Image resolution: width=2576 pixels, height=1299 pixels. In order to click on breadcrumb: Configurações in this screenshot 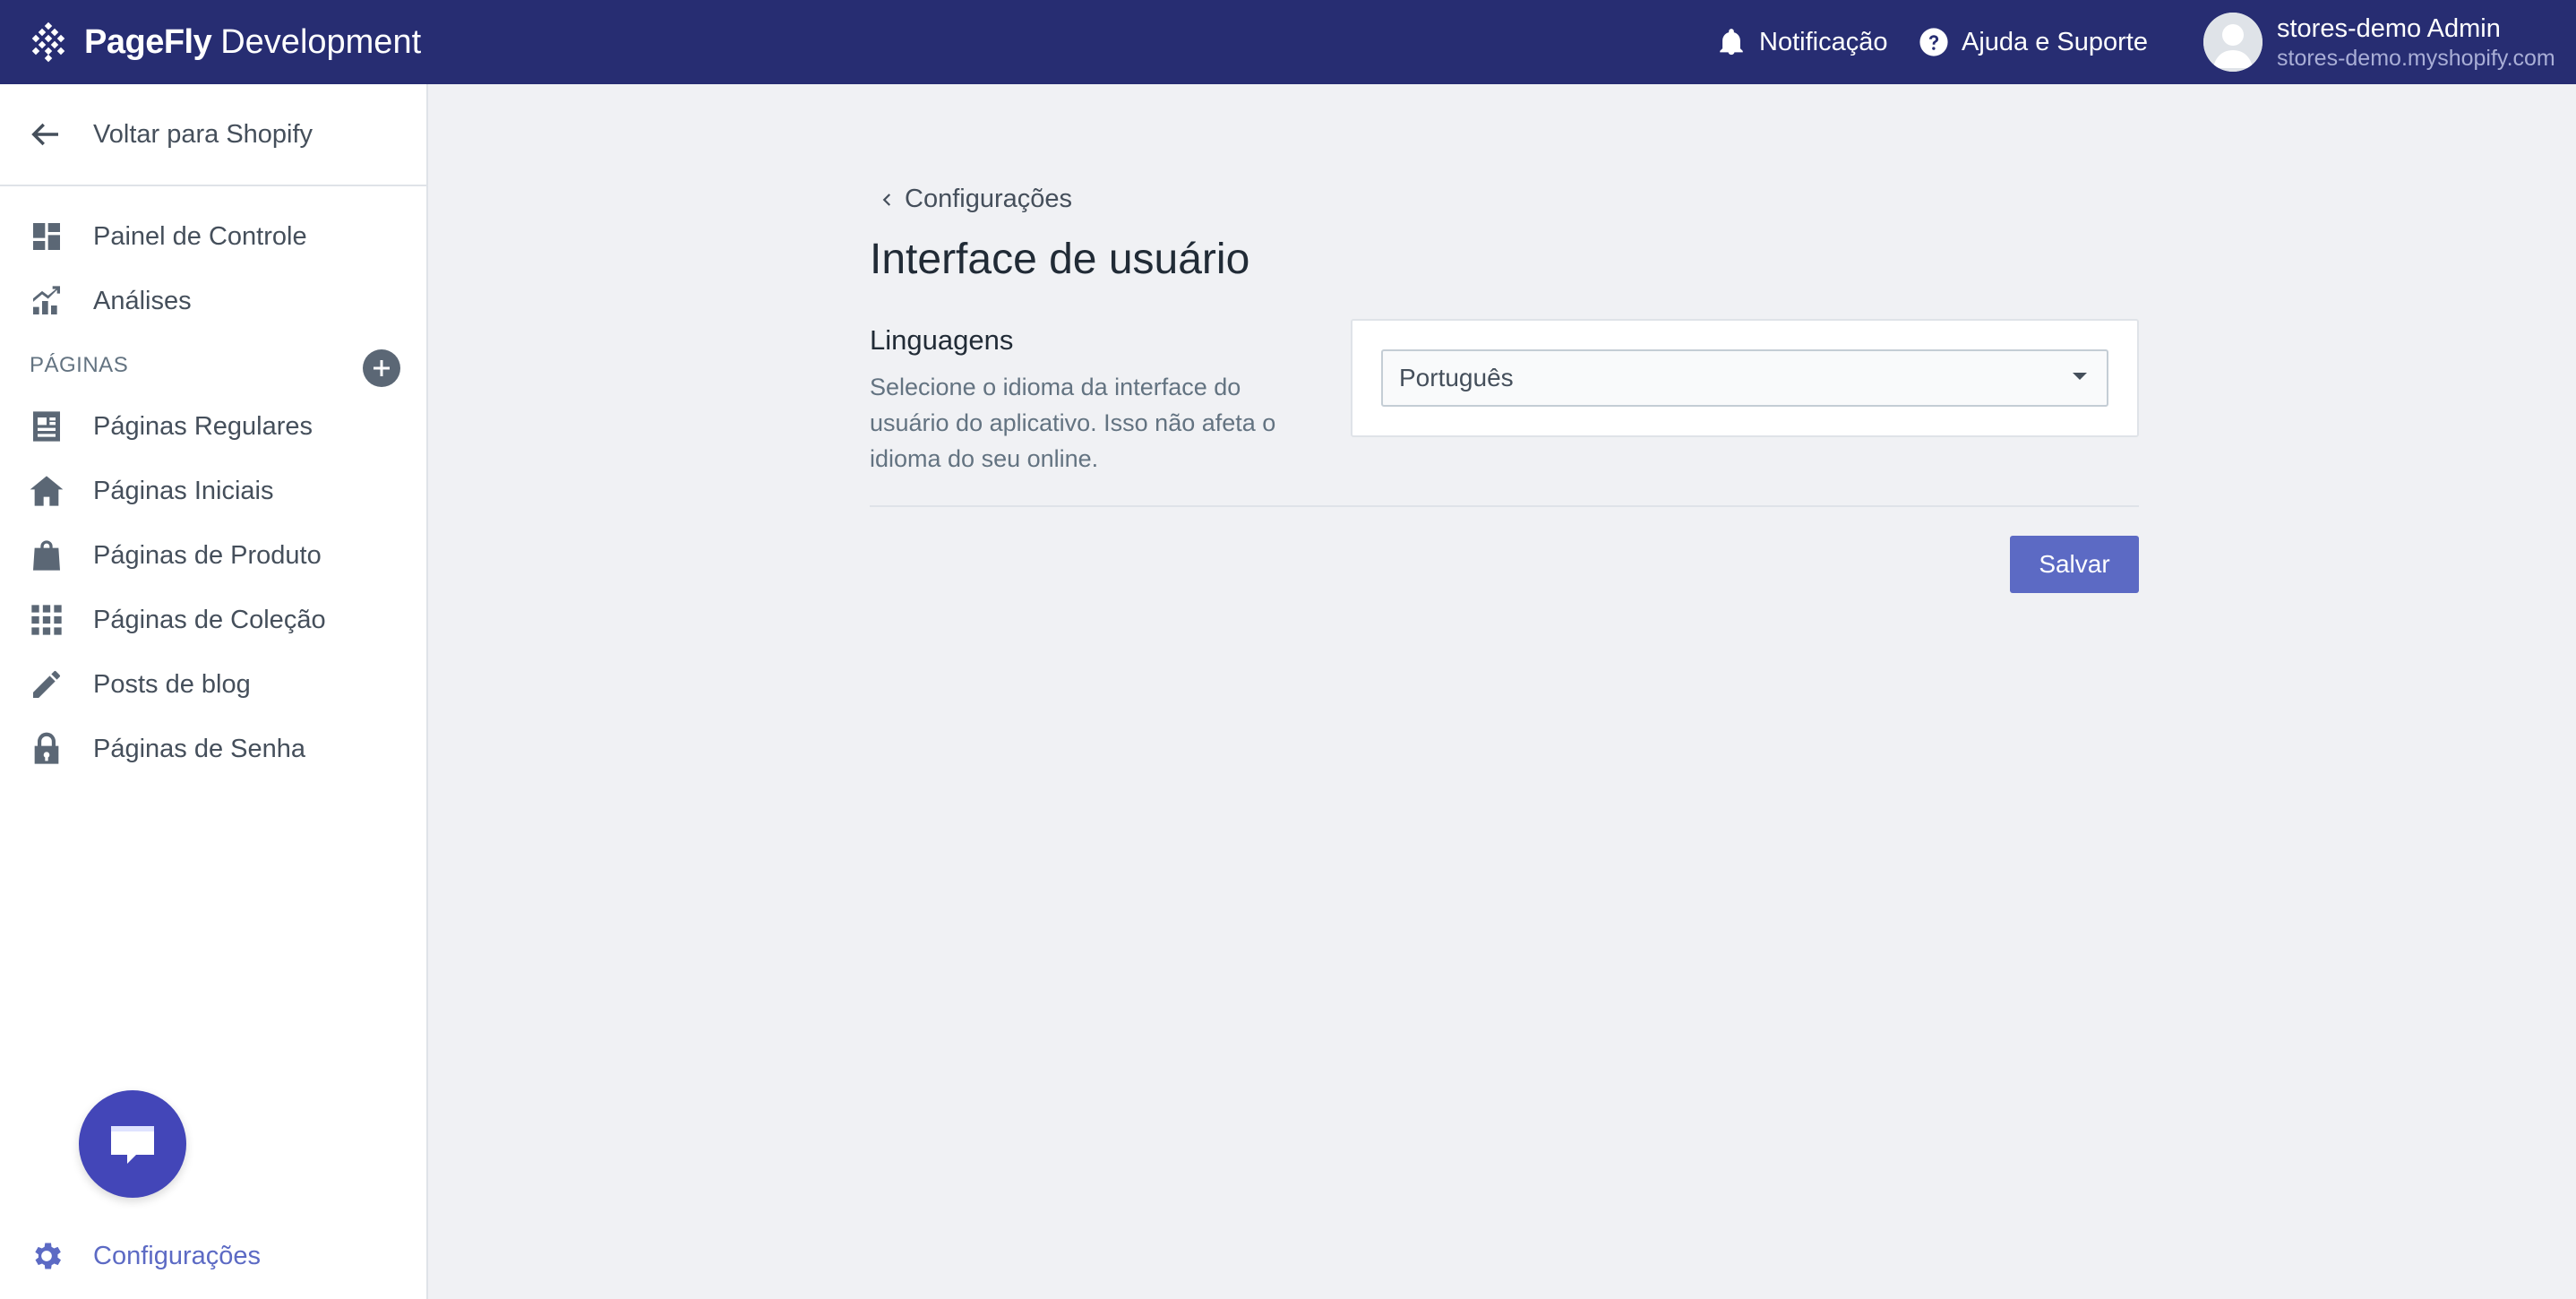, I will do `click(976, 199)`.